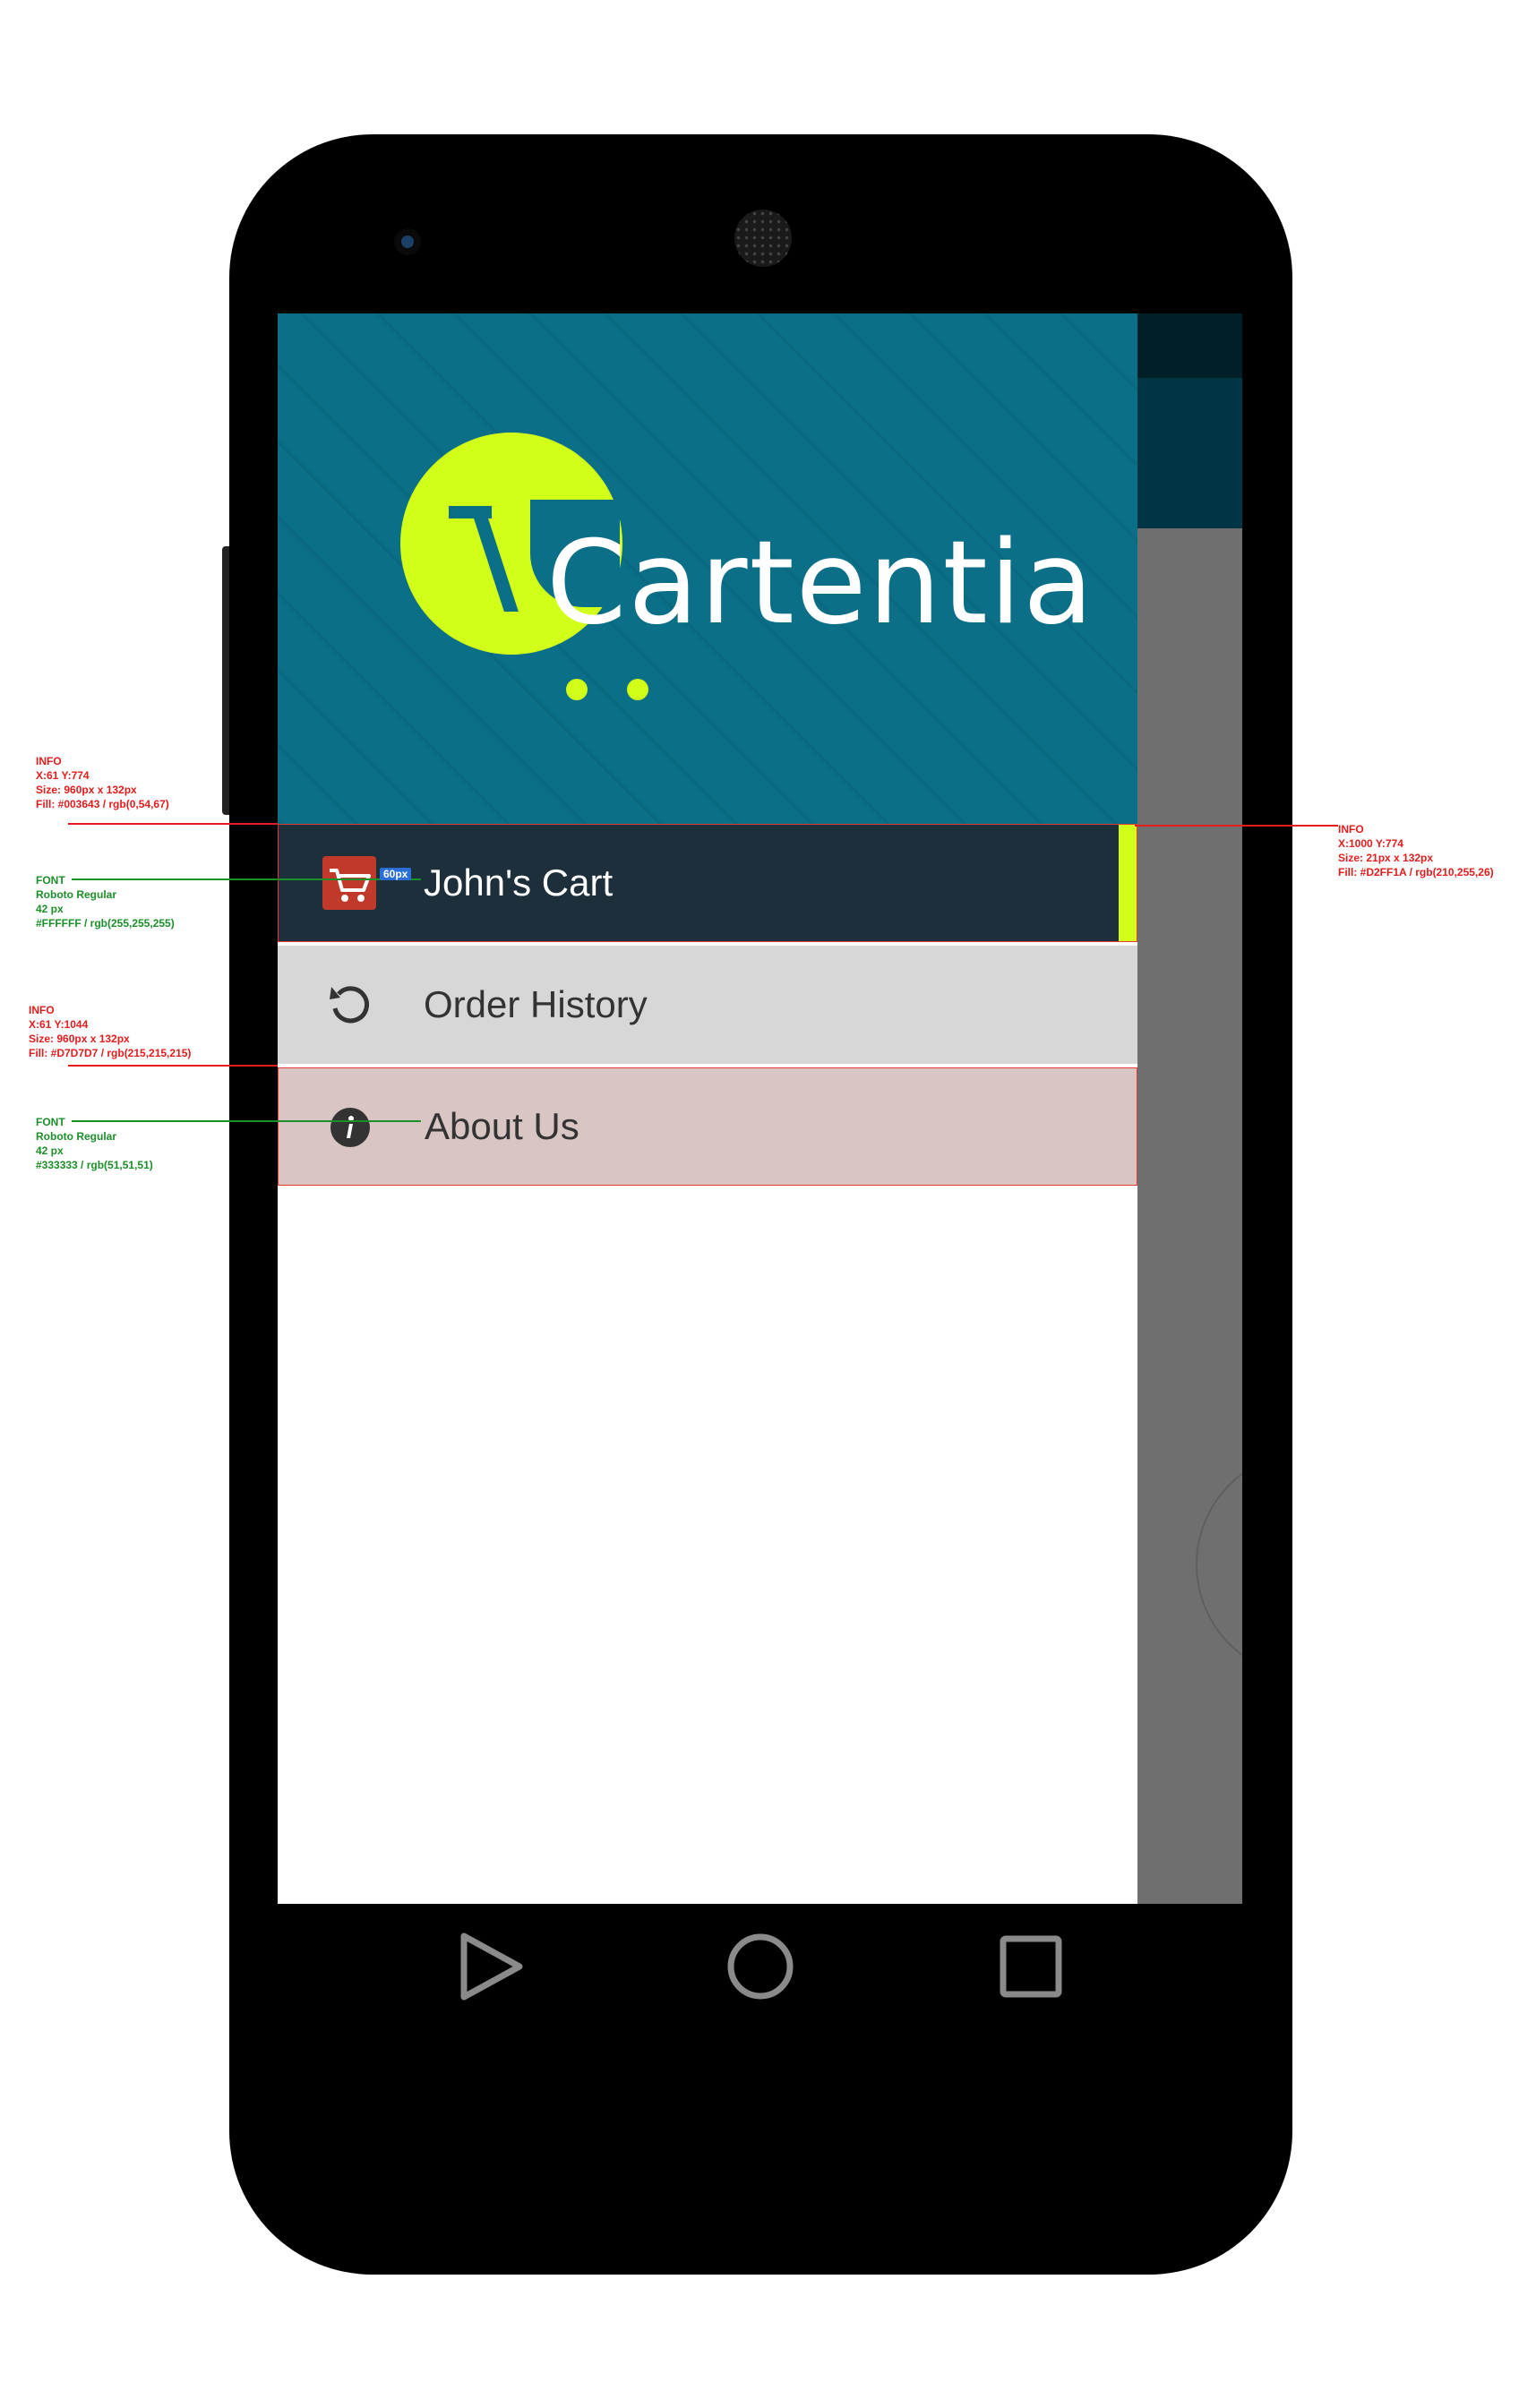 This screenshot has width=1519, height=2408. What do you see at coordinates (638, 689) in the screenshot?
I see `logo-dot-right` at bounding box center [638, 689].